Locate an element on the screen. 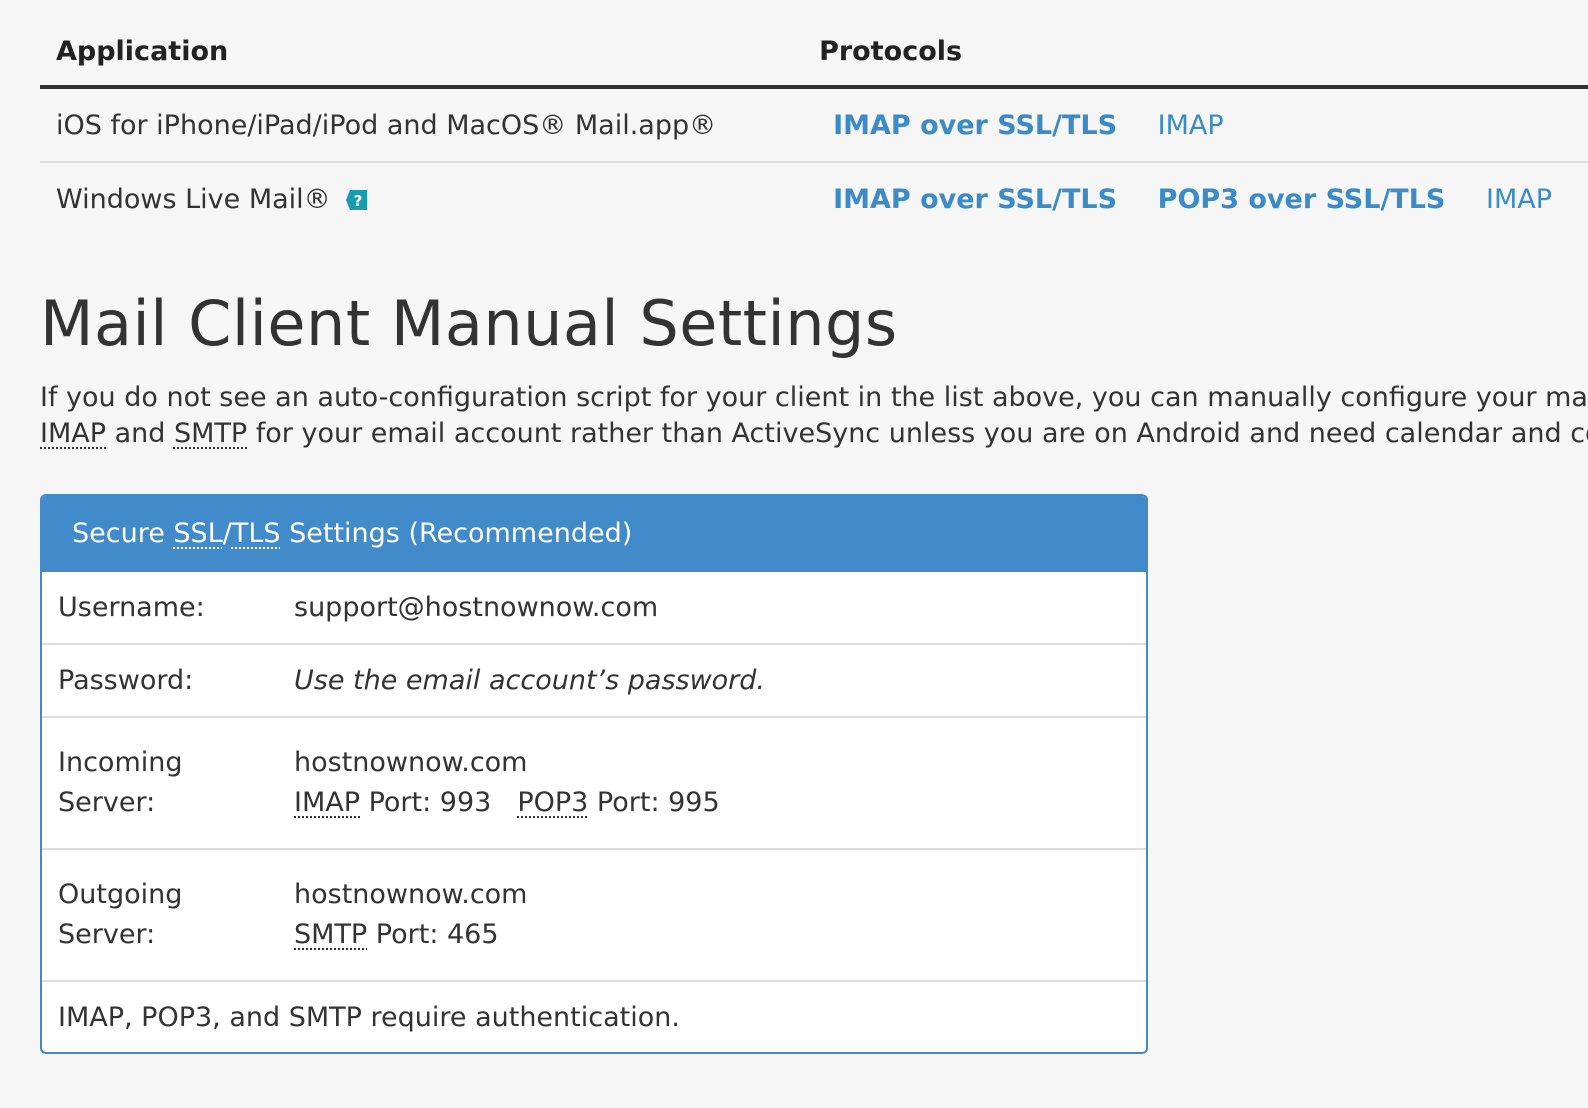 This screenshot has height=1108, width=1588. imap-abbr: IMAP is located at coordinates (73, 433).